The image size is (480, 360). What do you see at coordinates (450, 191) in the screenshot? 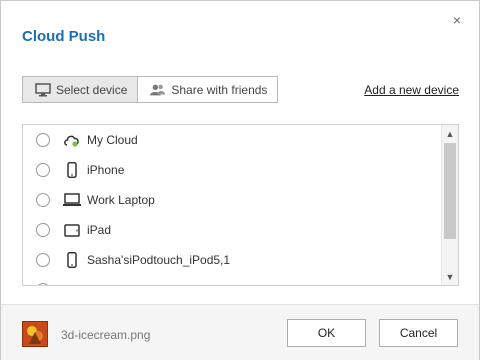
I see `scrollbar-thumb` at bounding box center [450, 191].